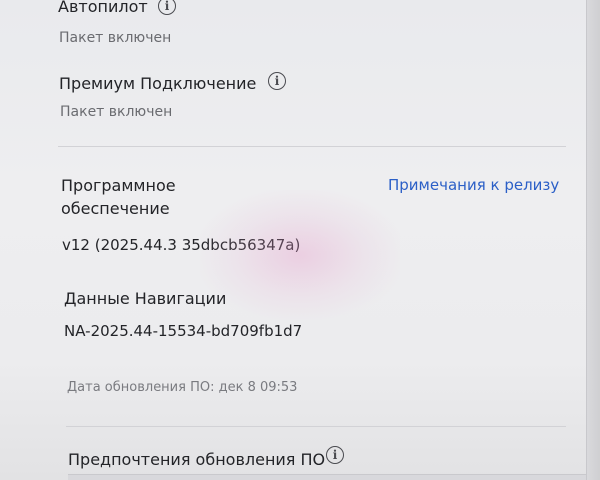 Image resolution: width=600 pixels, height=480 pixels. What do you see at coordinates (181, 245) in the screenshot?
I see `software-version: v12 (2025.44.3 35dbcb56347a)` at bounding box center [181, 245].